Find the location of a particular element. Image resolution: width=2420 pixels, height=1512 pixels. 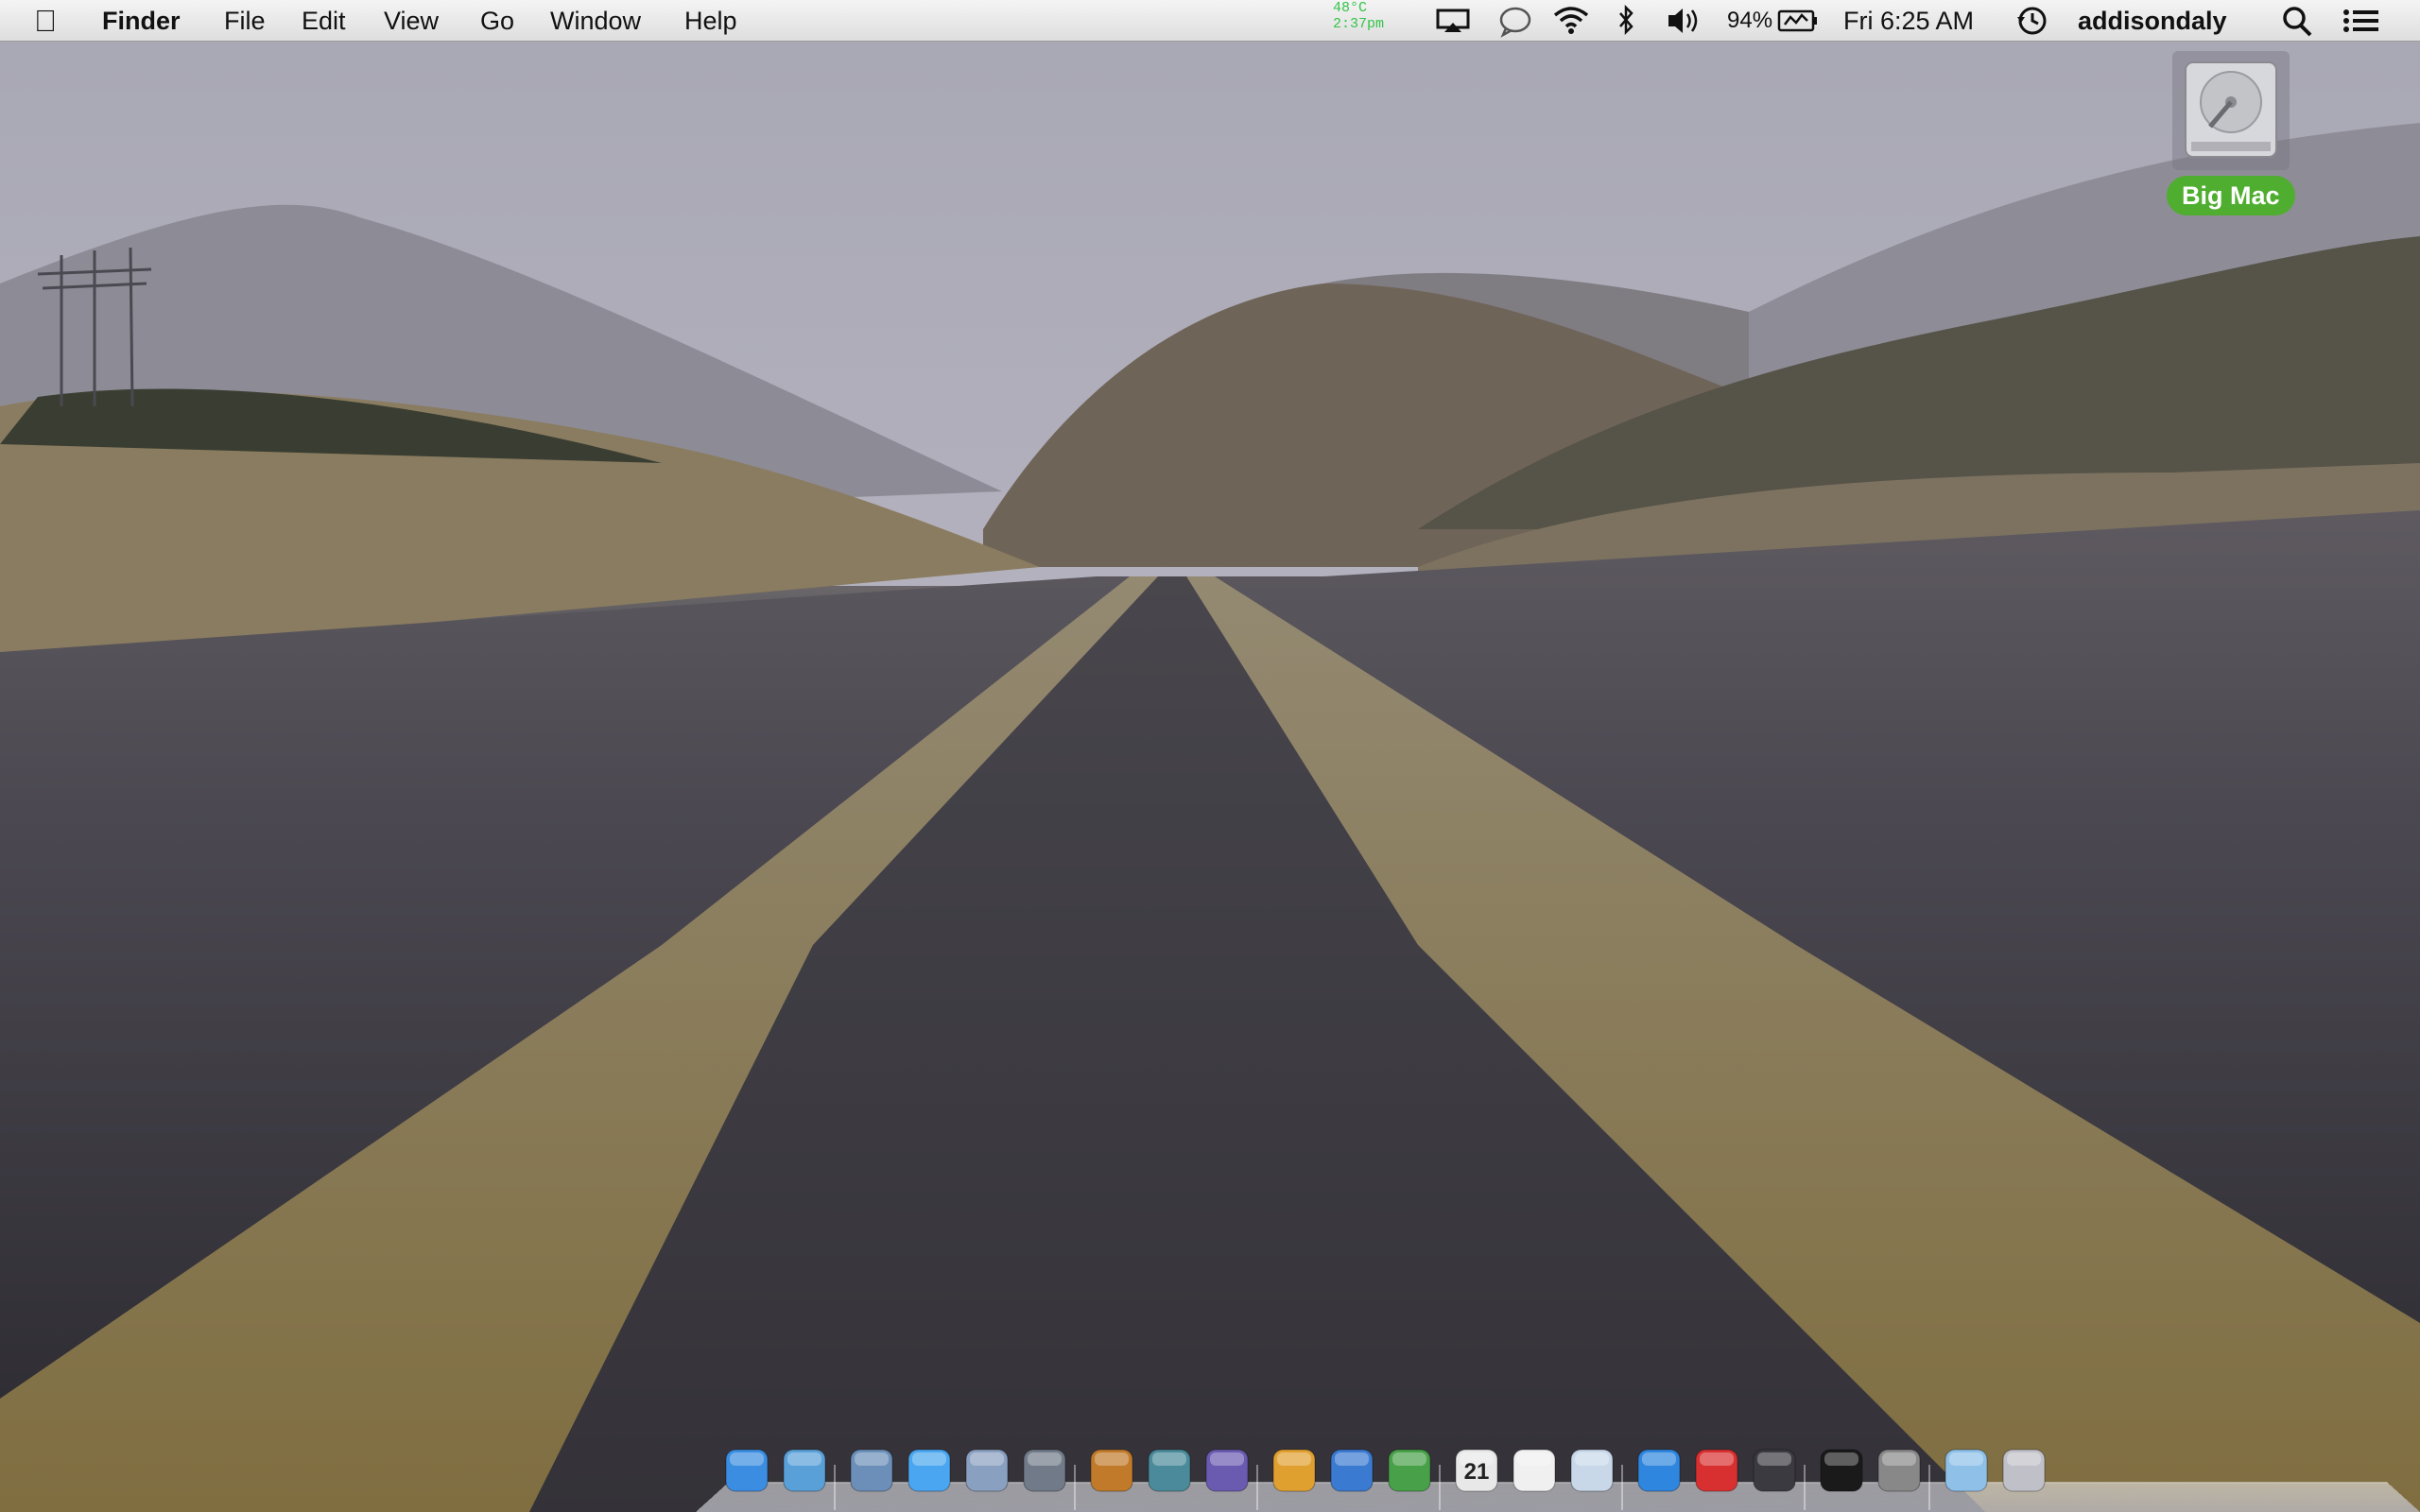

battery-icon is located at coordinates (1798, 21).